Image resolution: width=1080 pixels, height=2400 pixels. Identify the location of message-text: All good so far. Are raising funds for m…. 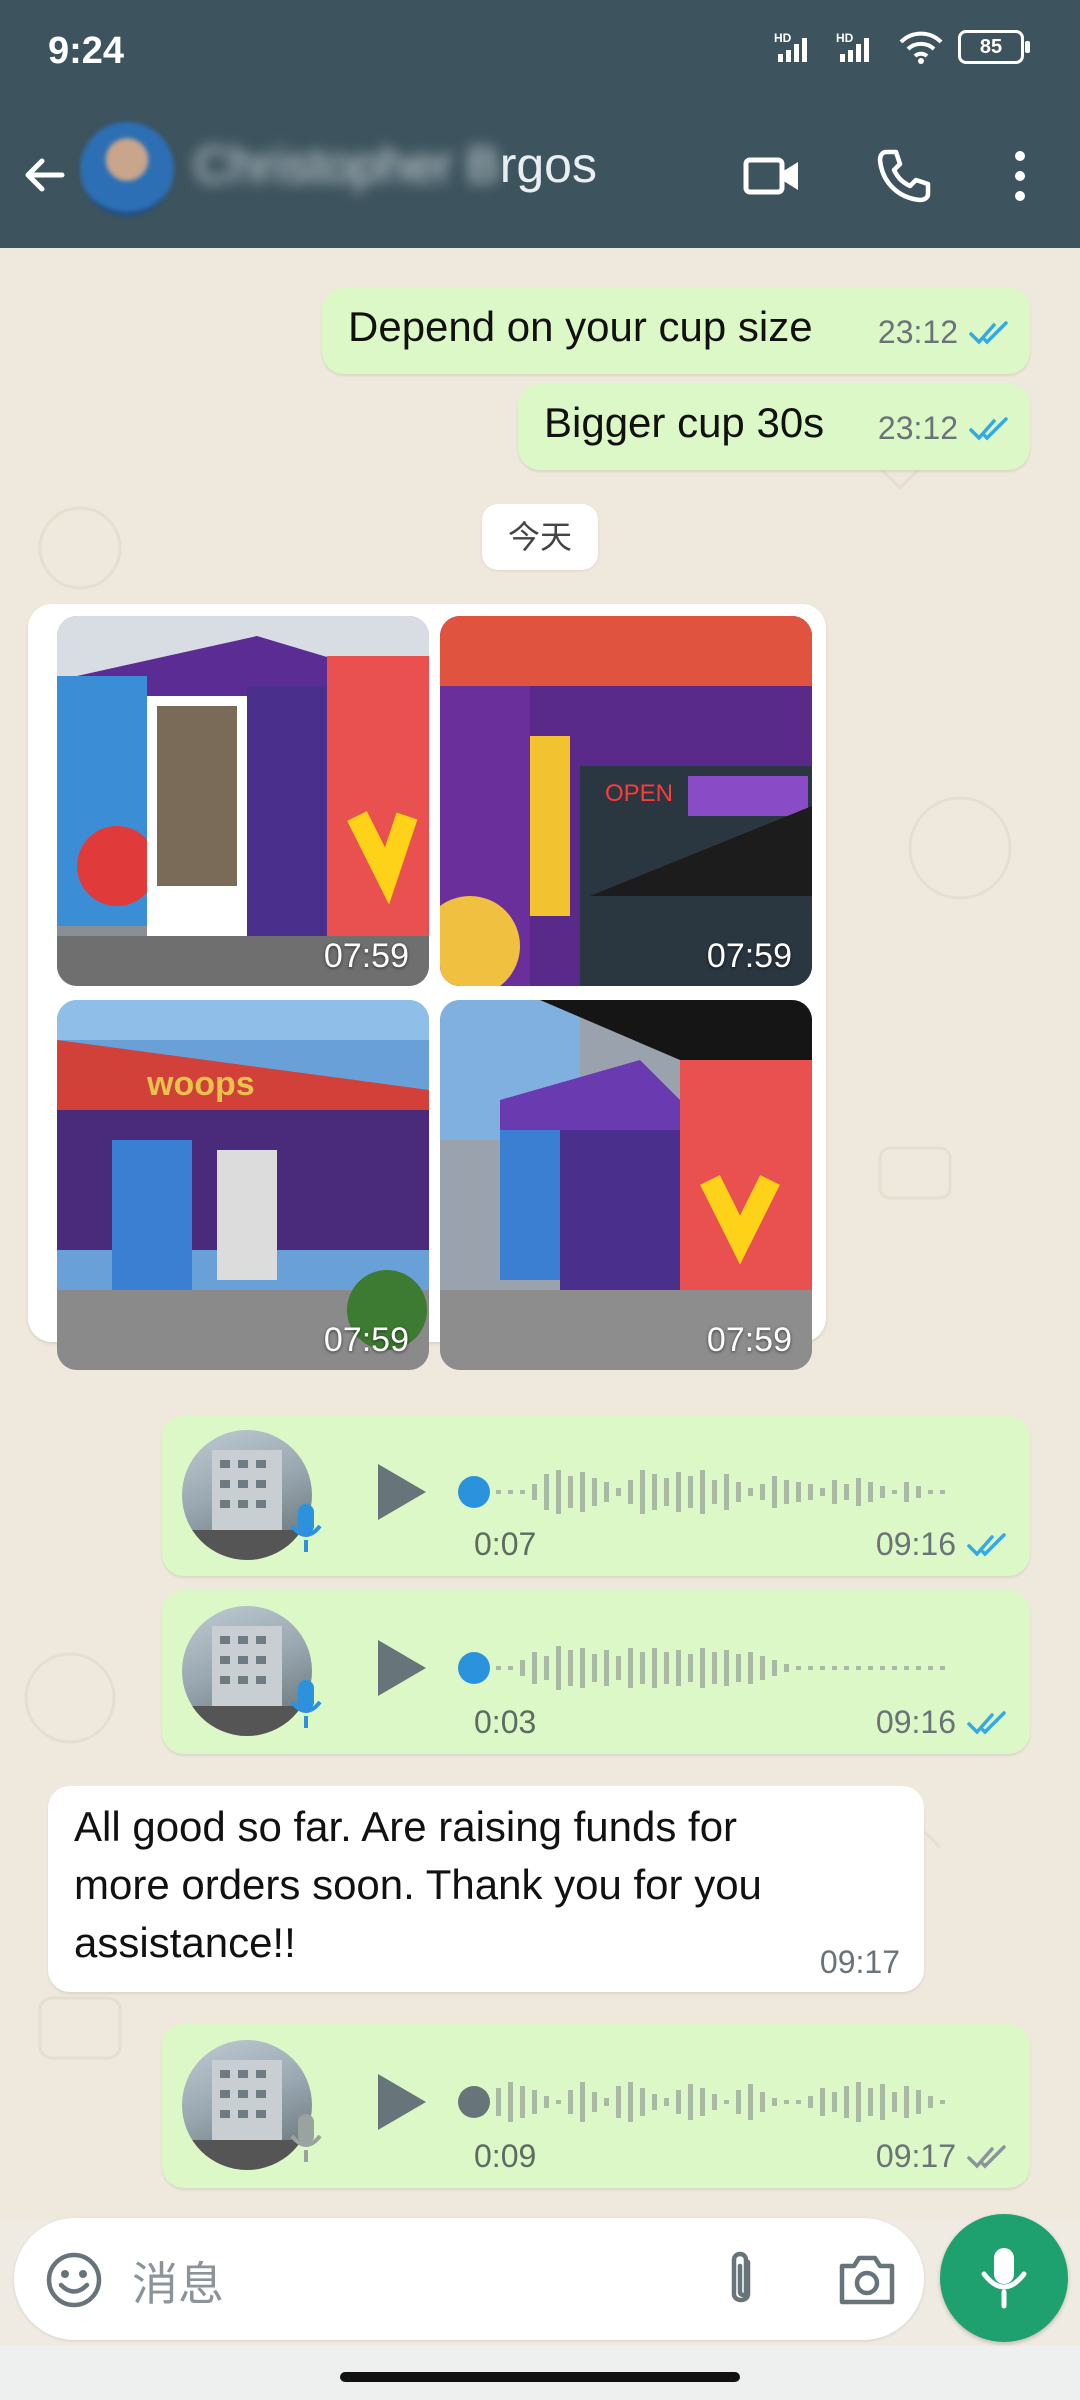
(418, 1885).